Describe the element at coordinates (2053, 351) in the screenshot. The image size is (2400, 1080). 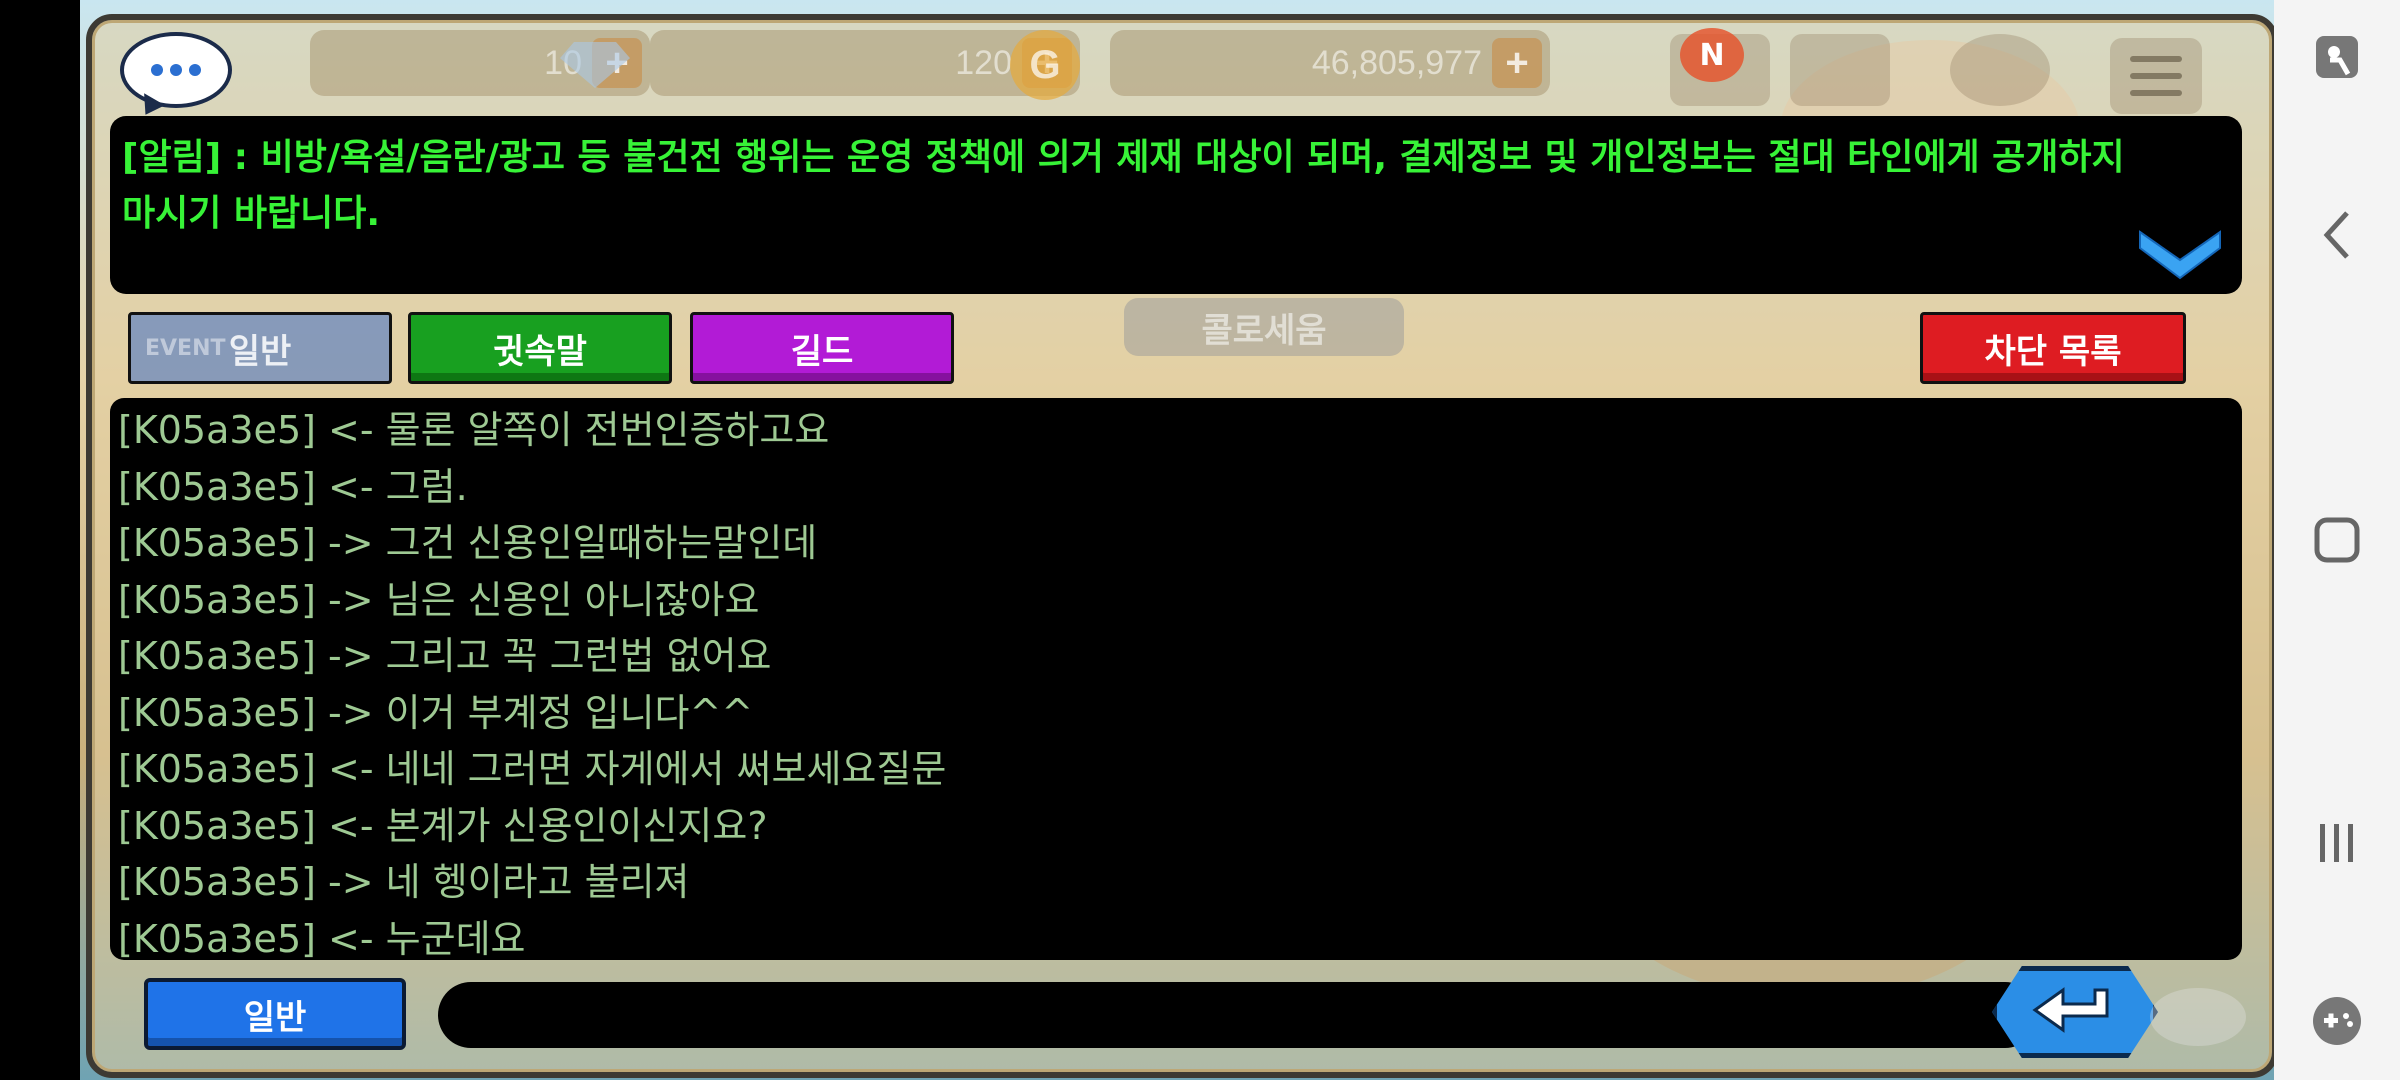
I see `block-list-label: 차단 목록` at that location.